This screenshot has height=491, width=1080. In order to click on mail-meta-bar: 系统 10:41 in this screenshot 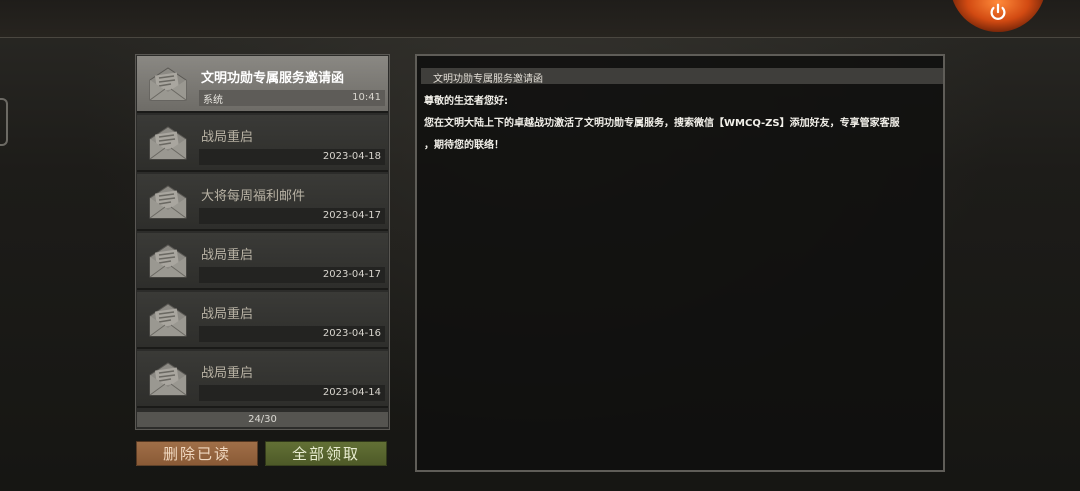, I will do `click(292, 98)`.